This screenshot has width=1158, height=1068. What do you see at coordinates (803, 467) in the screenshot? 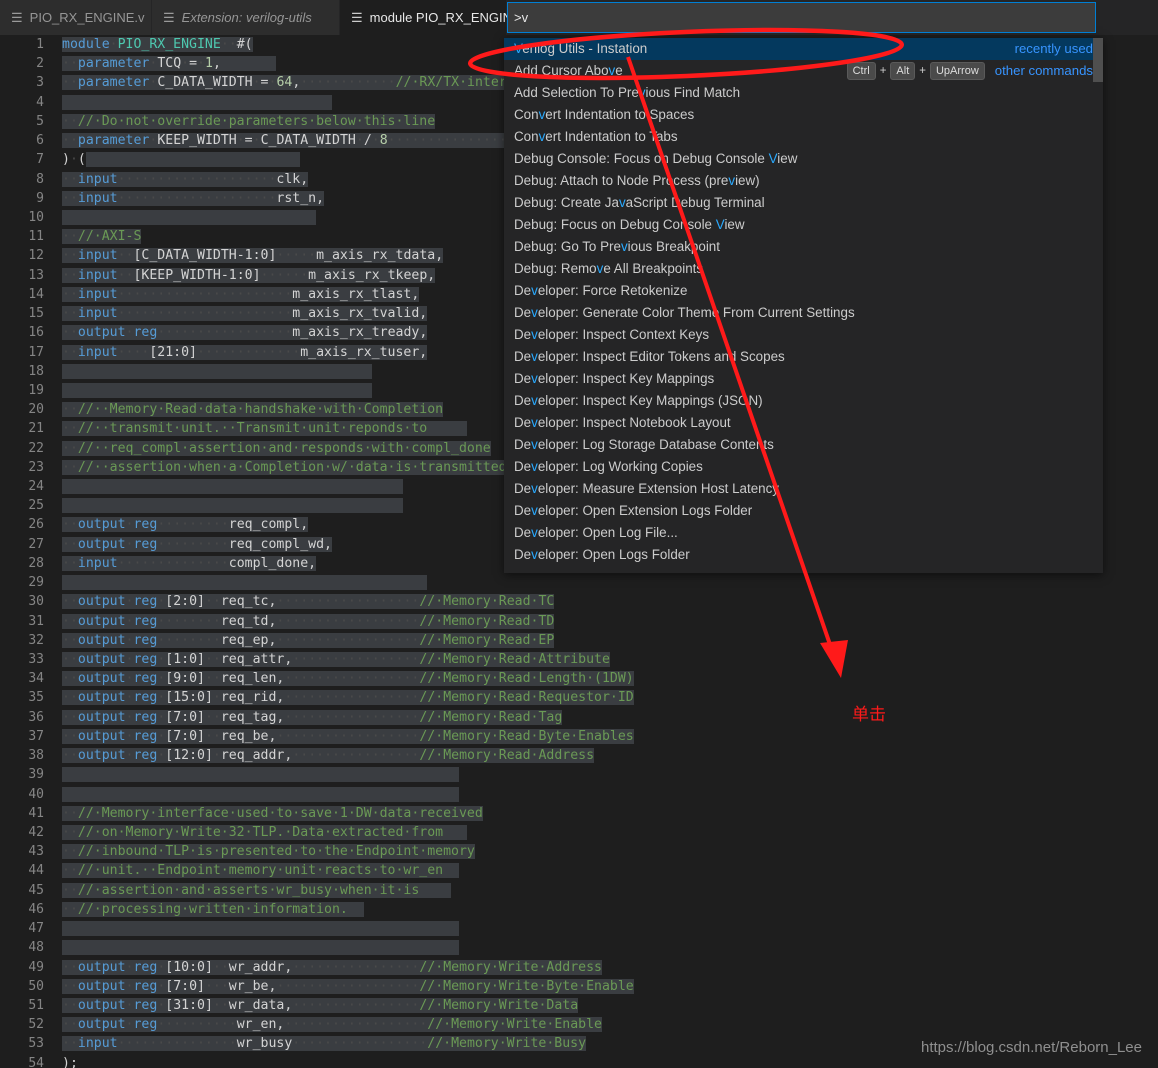
I see `command-palette-item: Developer: Log Working Copies` at bounding box center [803, 467].